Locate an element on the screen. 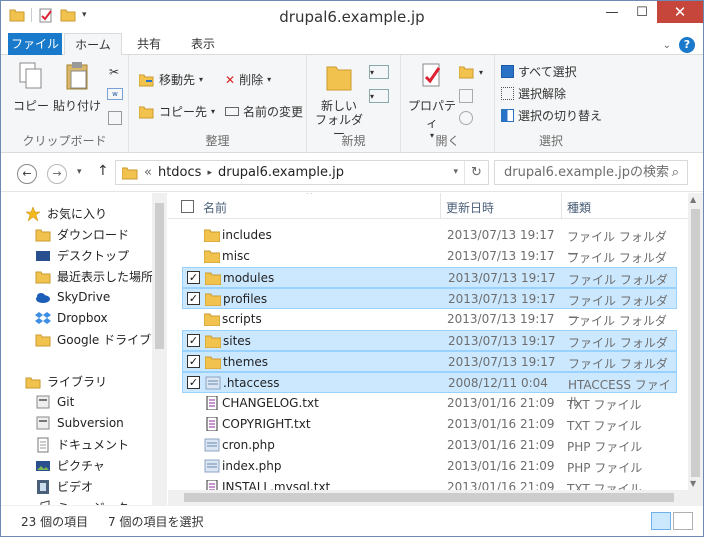 The height and width of the screenshot is (537, 704). nav-scrollbar is located at coordinates (159, 349).